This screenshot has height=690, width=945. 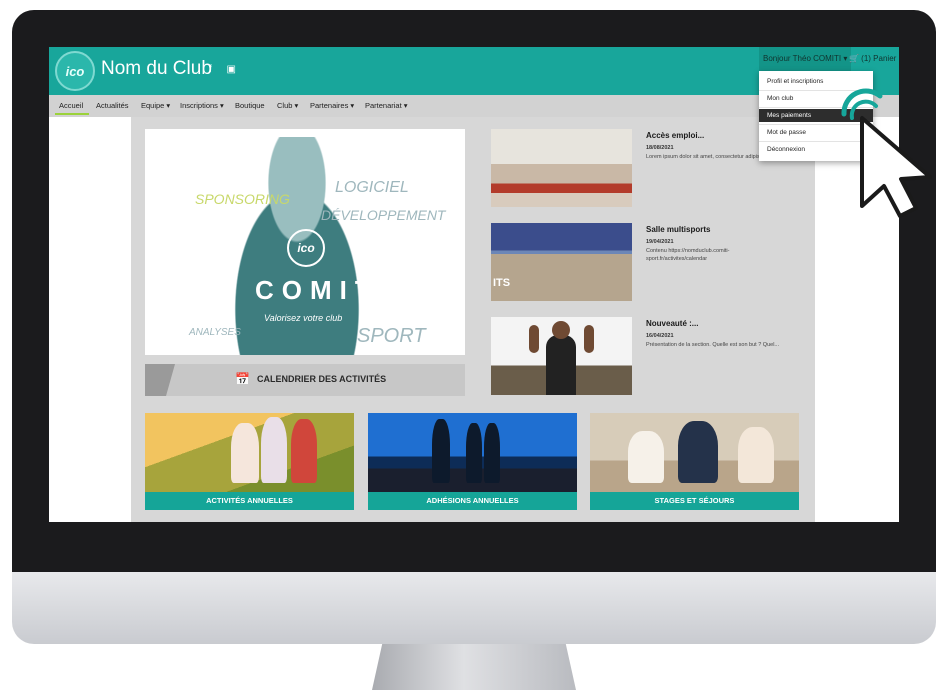 I want to click on news-title: Salle multisports, so click(x=678, y=229).